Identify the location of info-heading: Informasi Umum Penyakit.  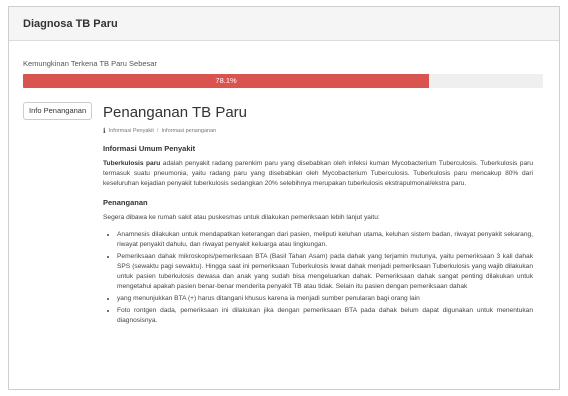
(149, 148).